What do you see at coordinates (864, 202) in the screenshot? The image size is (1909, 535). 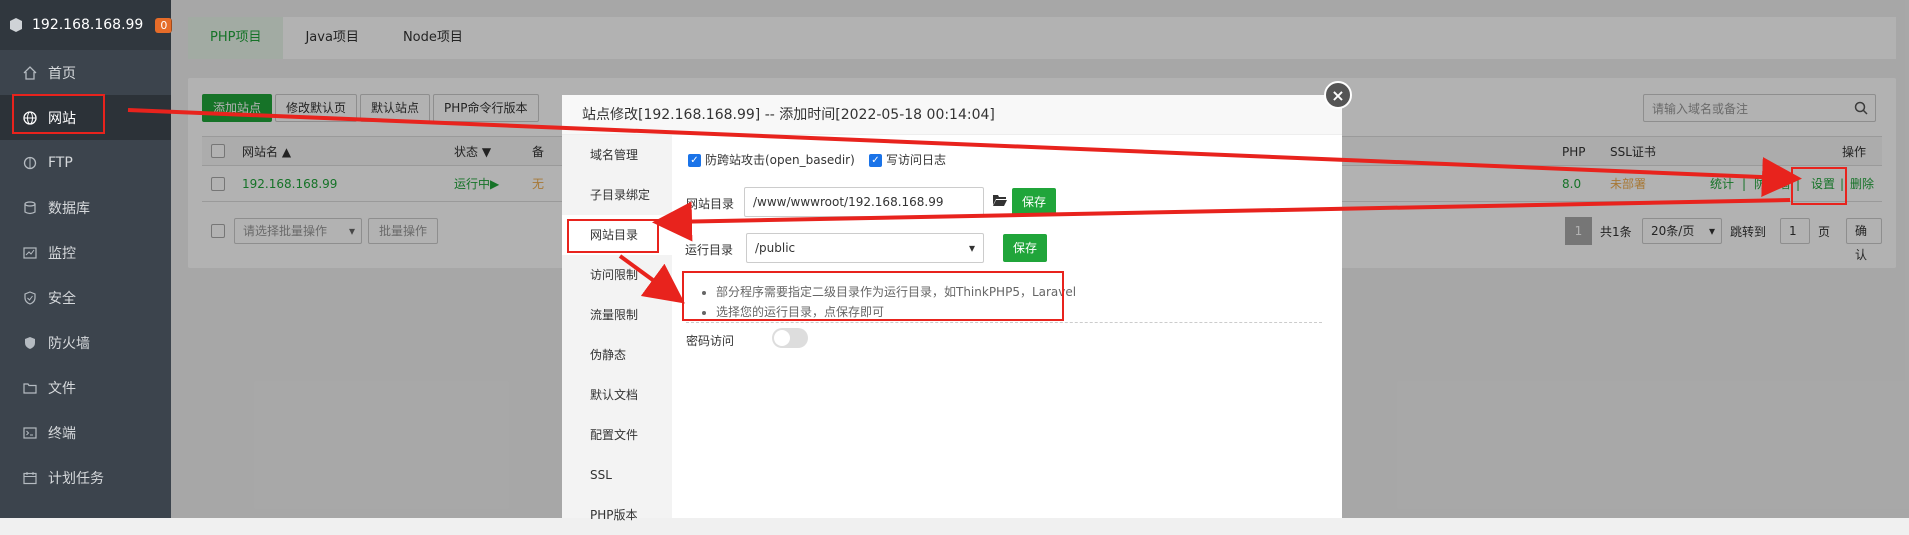 I see `site-dir-input: /www/wwwroot/192.168.168.99` at bounding box center [864, 202].